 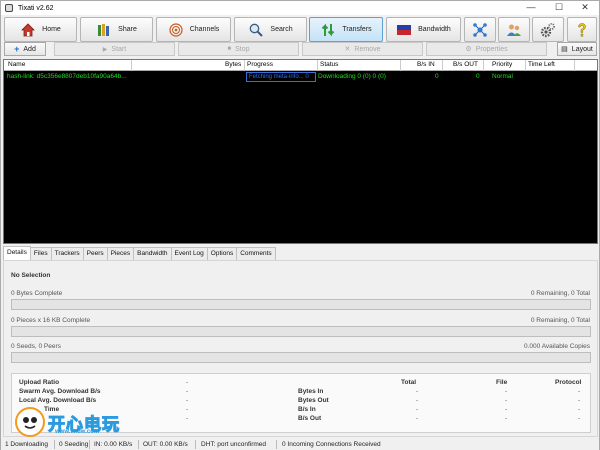 I want to click on settings-button, so click(x=548, y=29).